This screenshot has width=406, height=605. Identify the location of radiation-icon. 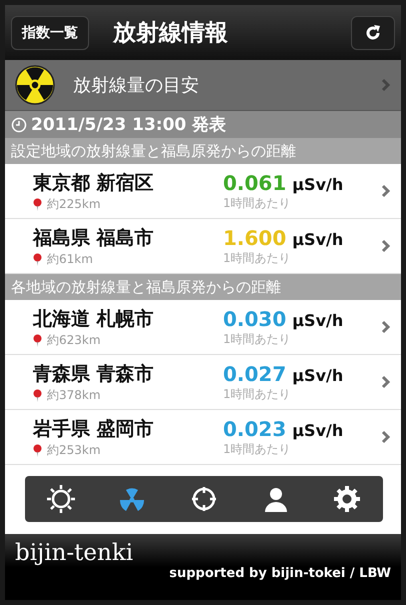
(35, 85).